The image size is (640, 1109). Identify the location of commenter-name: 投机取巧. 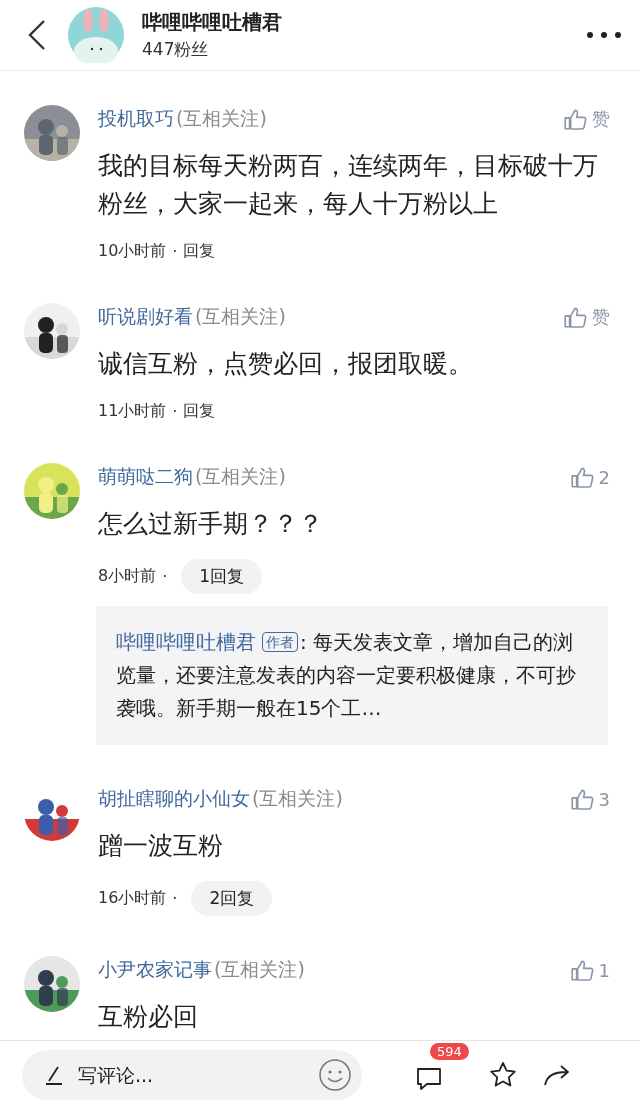
(136, 119).